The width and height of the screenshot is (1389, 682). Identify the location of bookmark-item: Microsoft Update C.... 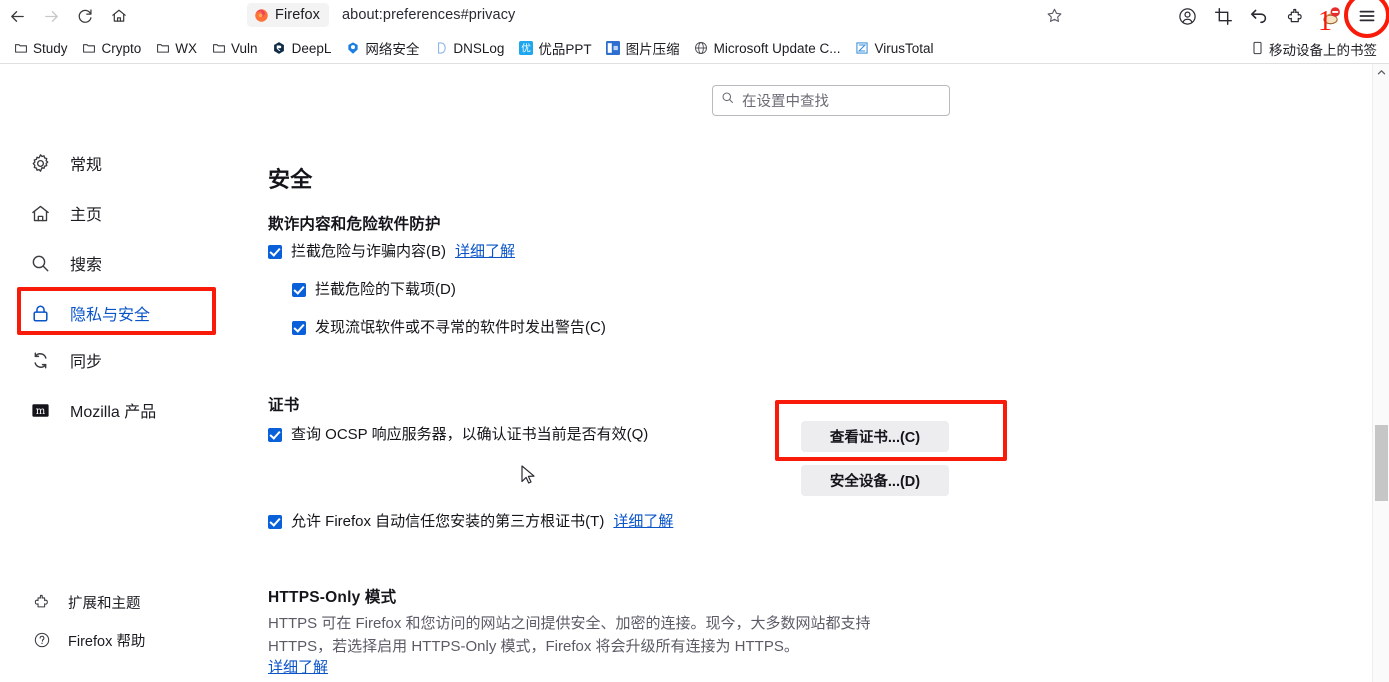
(767, 48).